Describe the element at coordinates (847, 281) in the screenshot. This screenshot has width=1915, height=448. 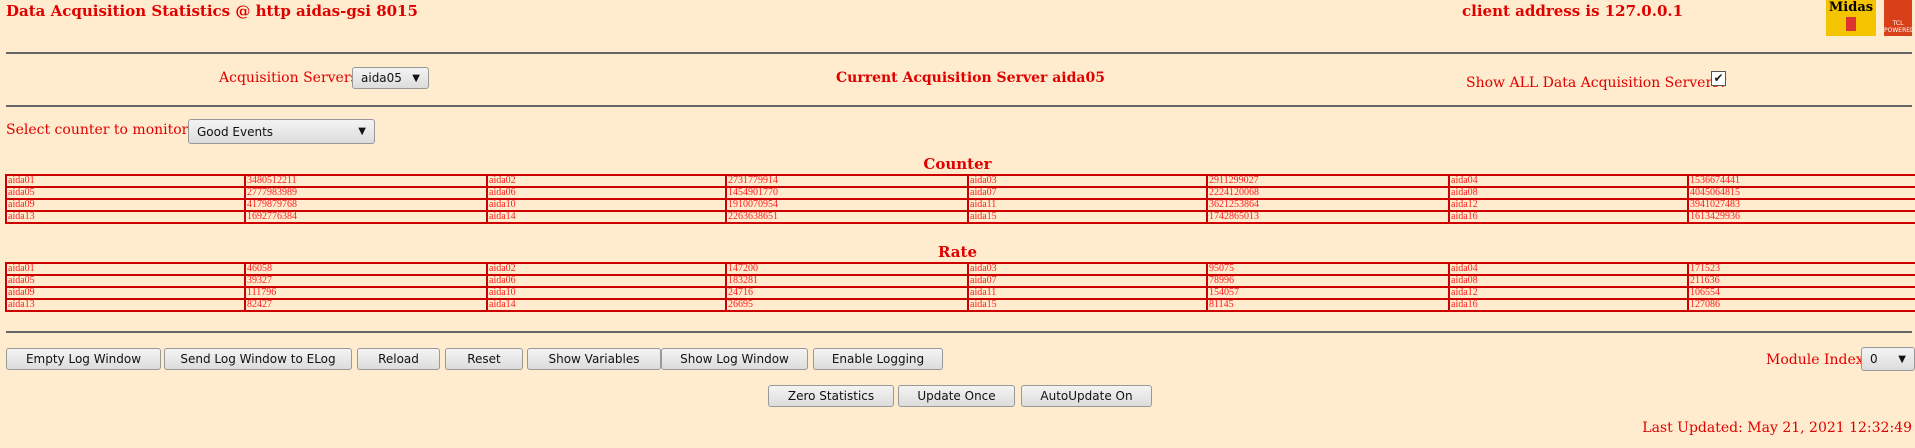
I see `value-cell: 183281` at that location.